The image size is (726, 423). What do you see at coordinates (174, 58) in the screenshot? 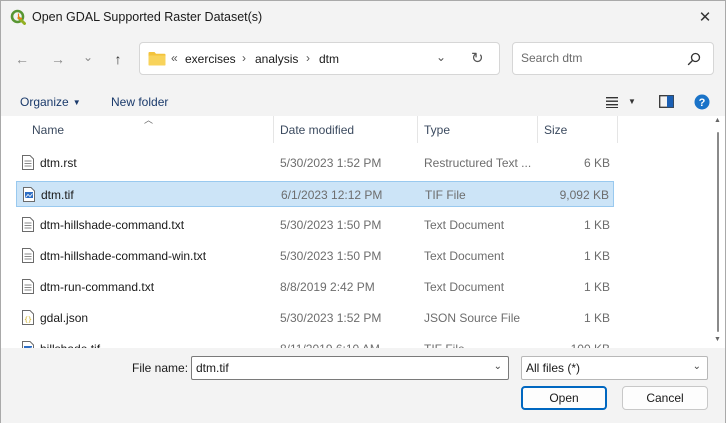
I see `overflow-chevron-icon: «` at bounding box center [174, 58].